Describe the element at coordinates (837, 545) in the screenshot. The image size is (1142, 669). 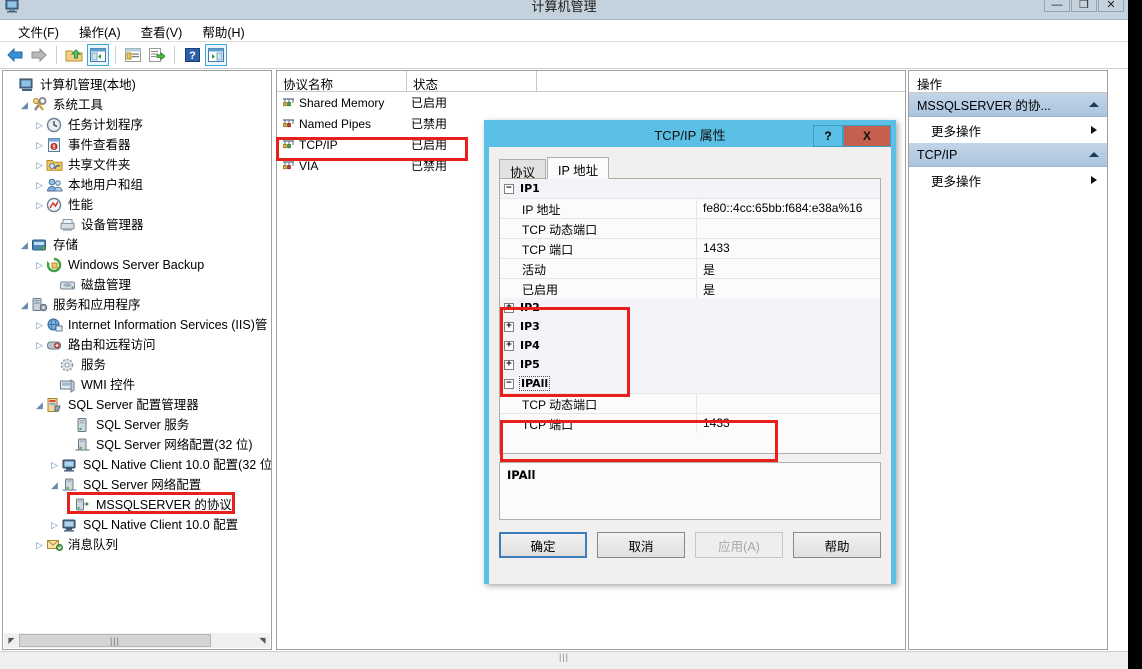
I see `help-button: 帮助` at that location.